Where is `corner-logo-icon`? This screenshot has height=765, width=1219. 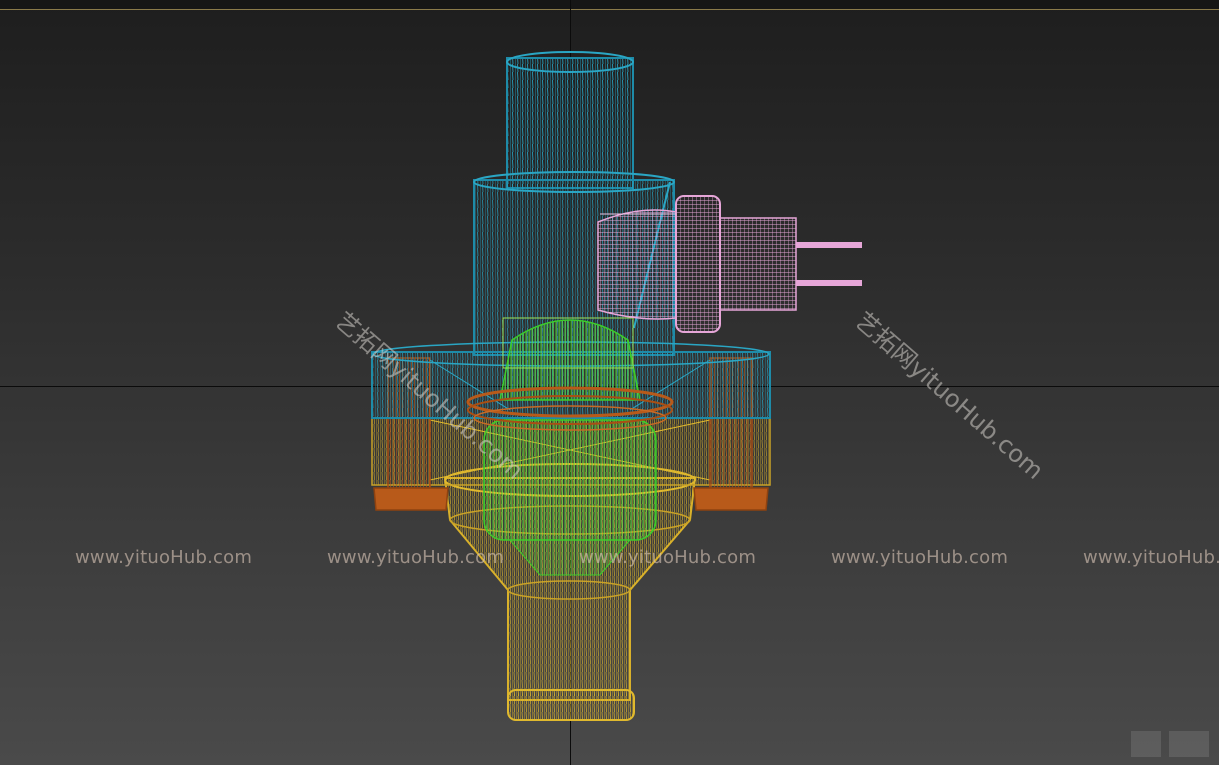
corner-logo-icon is located at coordinates (1170, 744).